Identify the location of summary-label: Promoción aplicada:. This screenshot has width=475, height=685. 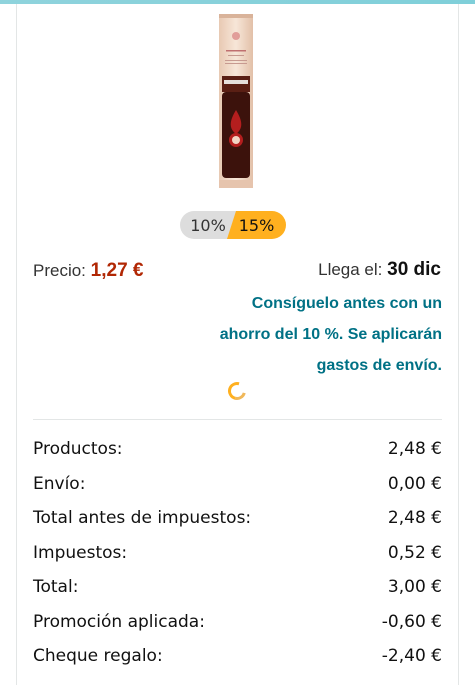
(119, 621).